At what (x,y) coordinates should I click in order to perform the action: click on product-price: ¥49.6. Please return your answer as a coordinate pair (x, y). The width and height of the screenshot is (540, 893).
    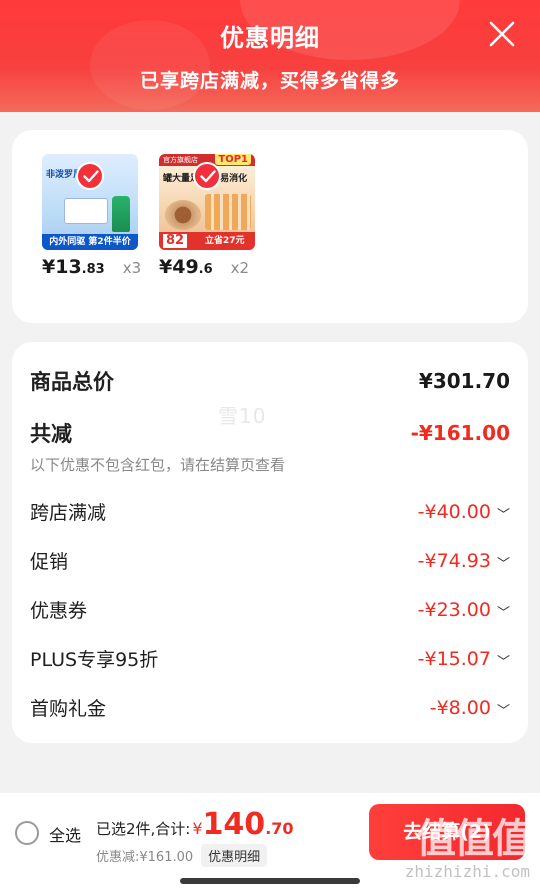
    Looking at the image, I should click on (186, 267).